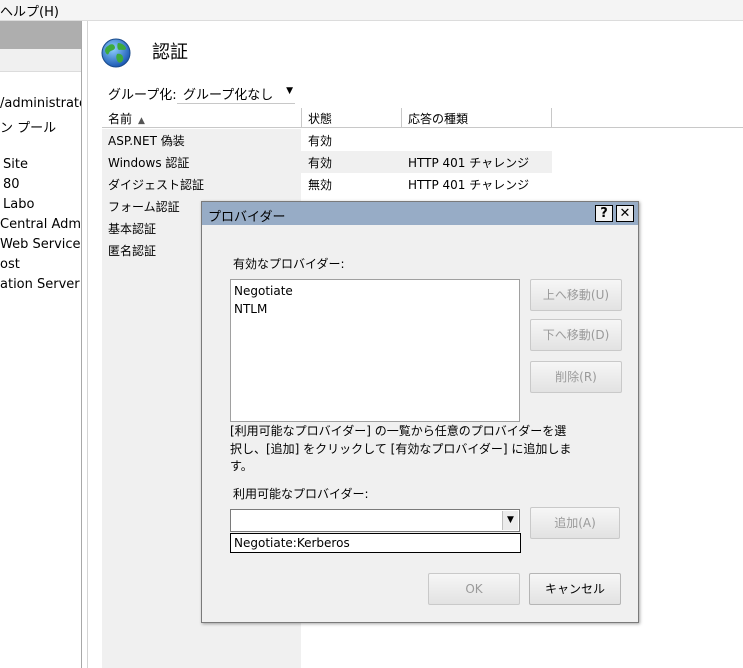 The width and height of the screenshot is (743, 668). Describe the element at coordinates (375, 543) in the screenshot. I see `available-provider-option: Negotiate:Kerberos` at that location.